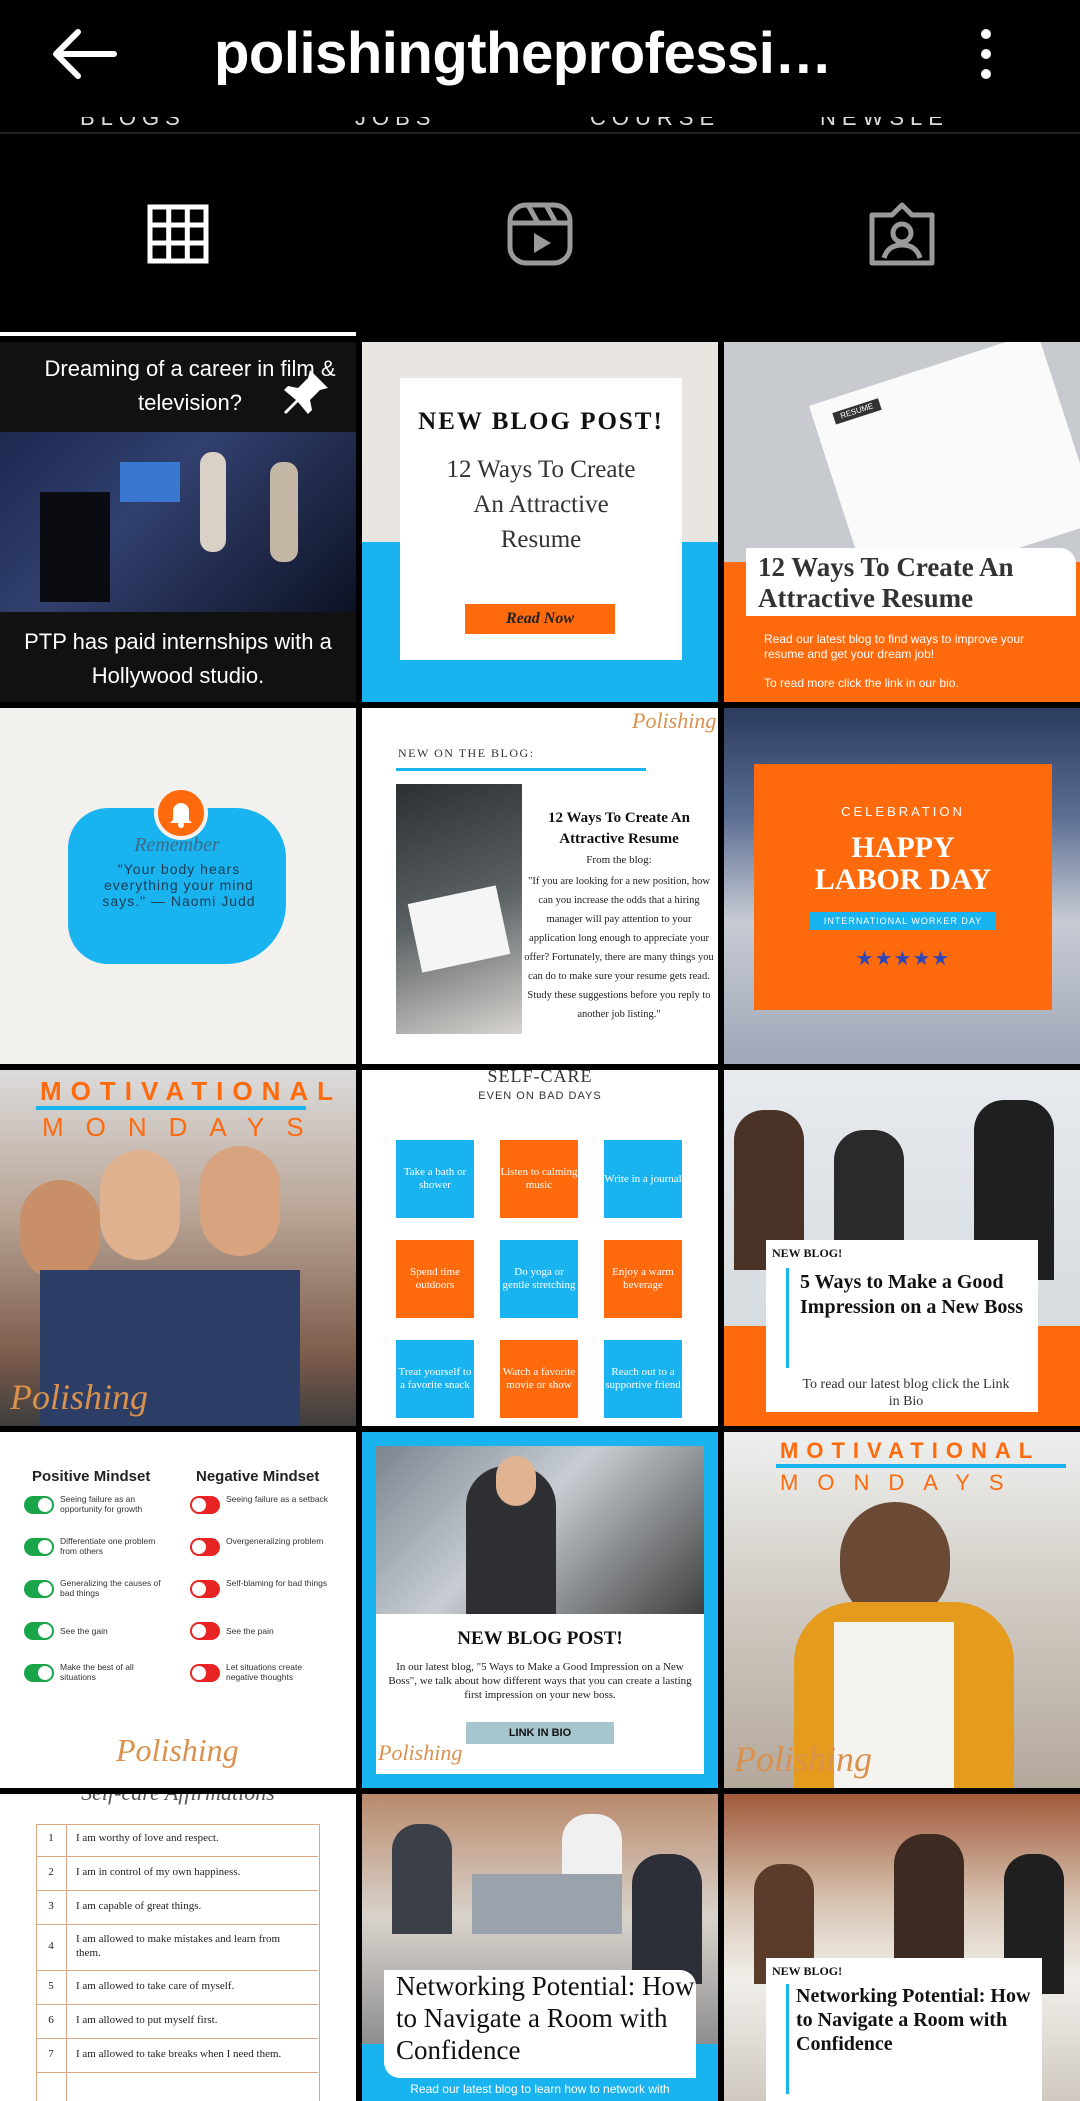 The image size is (1080, 2101). I want to click on mindset-item: See the pain, so click(250, 1631).